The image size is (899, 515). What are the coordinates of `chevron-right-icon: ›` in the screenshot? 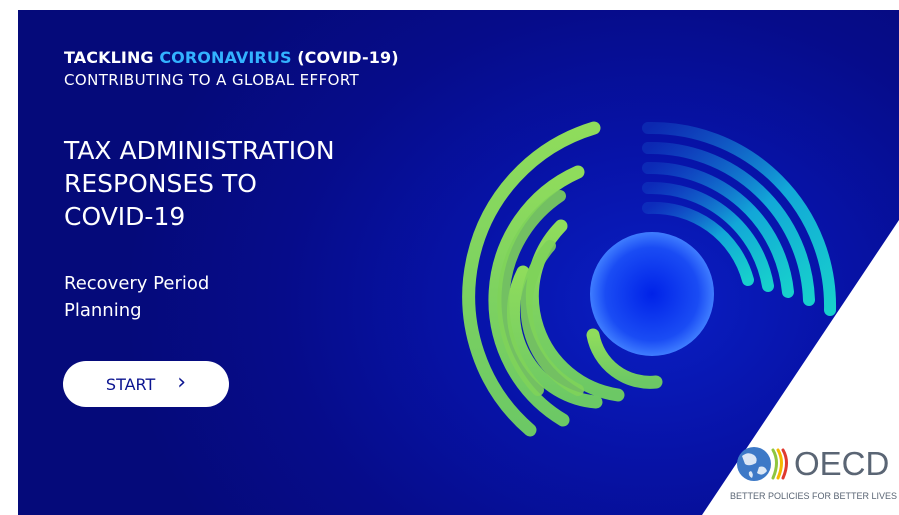 It's located at (182, 382).